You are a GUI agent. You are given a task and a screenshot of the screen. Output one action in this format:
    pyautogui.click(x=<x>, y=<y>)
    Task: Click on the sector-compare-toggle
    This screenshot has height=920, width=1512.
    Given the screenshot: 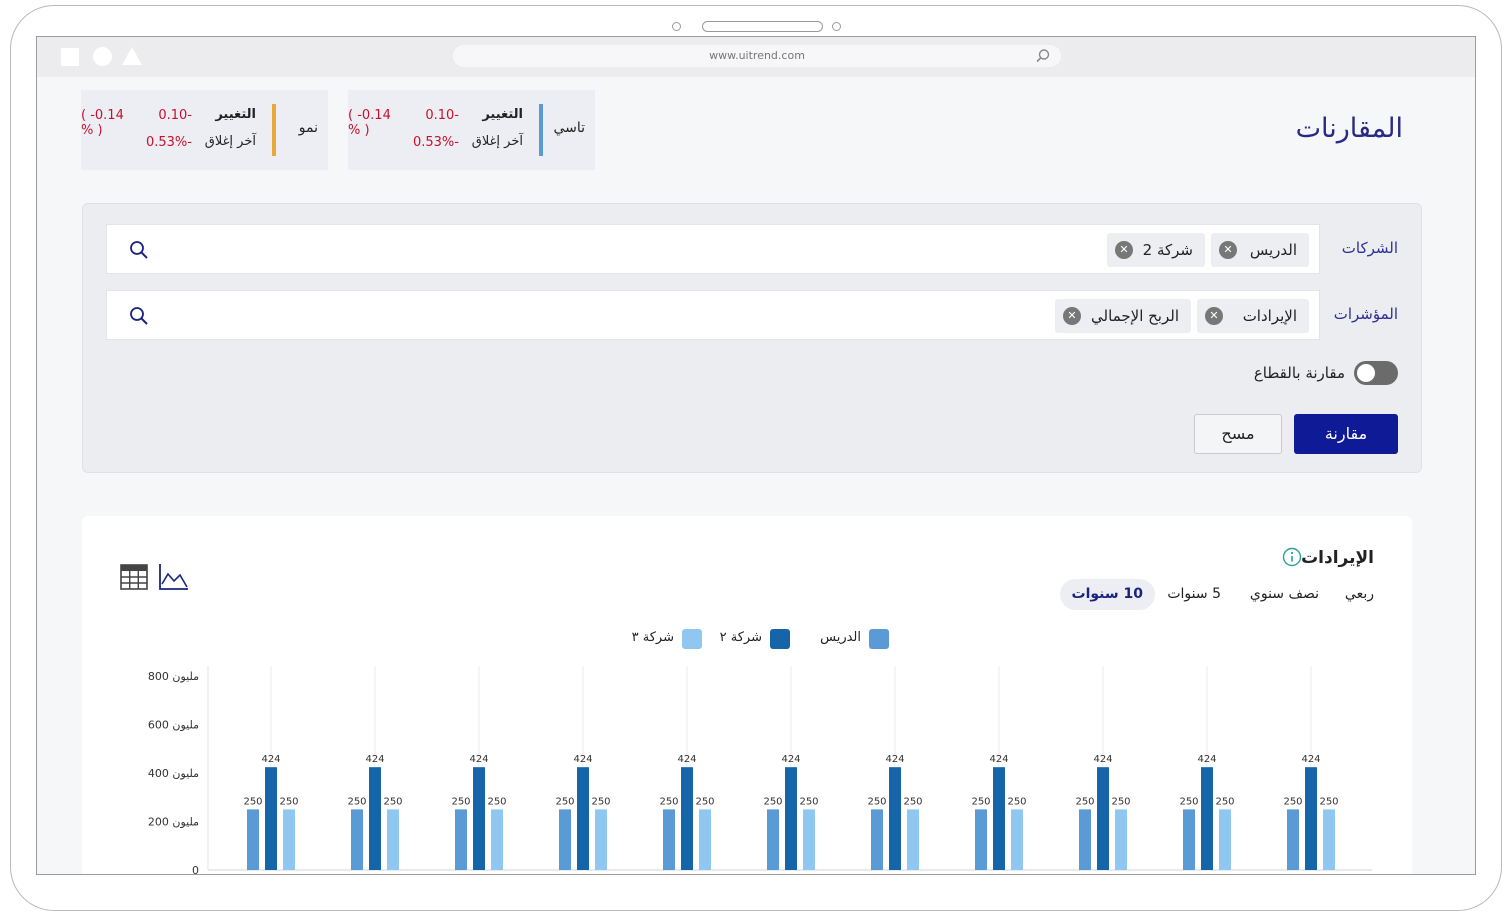 What is the action you would take?
    pyautogui.click(x=1376, y=373)
    